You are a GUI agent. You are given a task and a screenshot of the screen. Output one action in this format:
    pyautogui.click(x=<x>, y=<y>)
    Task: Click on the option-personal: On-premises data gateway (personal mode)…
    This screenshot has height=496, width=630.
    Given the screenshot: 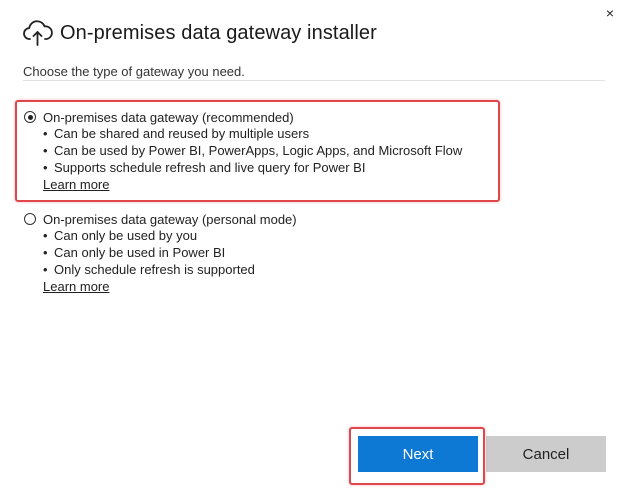 What is the action you would take?
    pyautogui.click(x=160, y=253)
    